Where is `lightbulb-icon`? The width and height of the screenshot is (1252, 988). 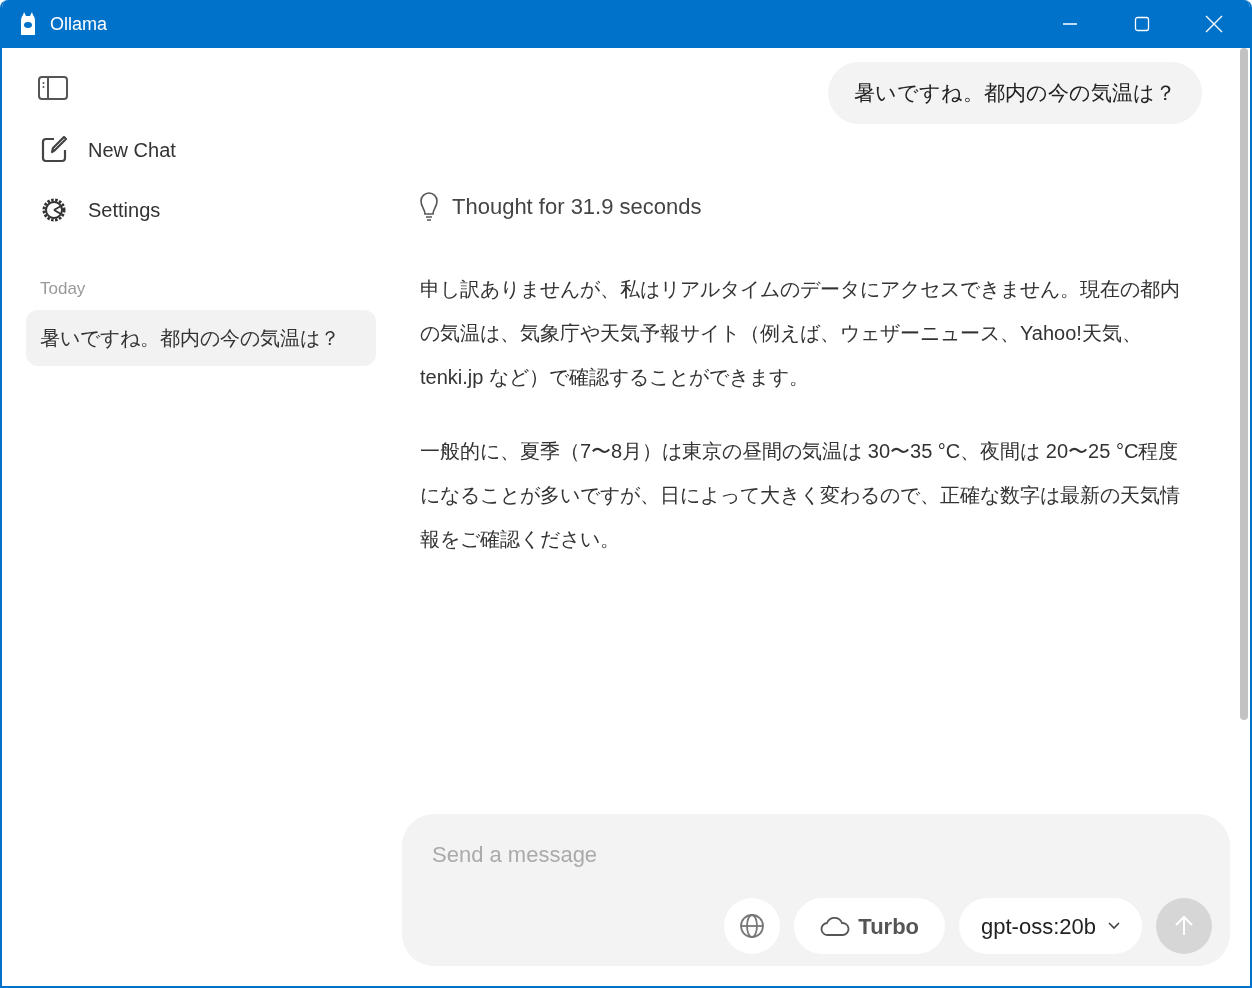 lightbulb-icon is located at coordinates (429, 206).